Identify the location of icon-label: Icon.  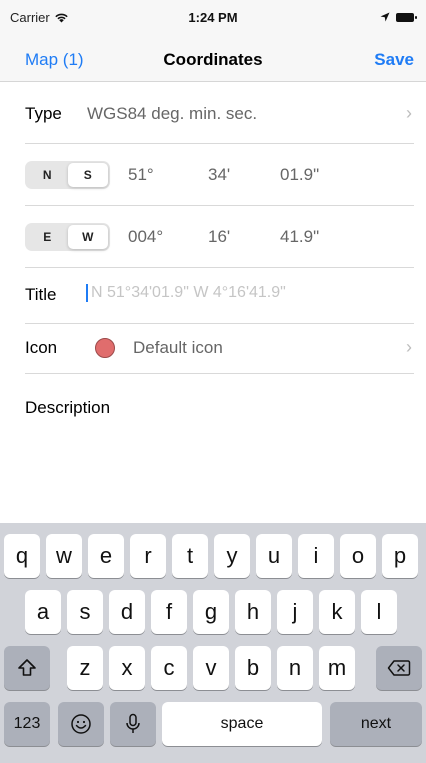
(41, 347).